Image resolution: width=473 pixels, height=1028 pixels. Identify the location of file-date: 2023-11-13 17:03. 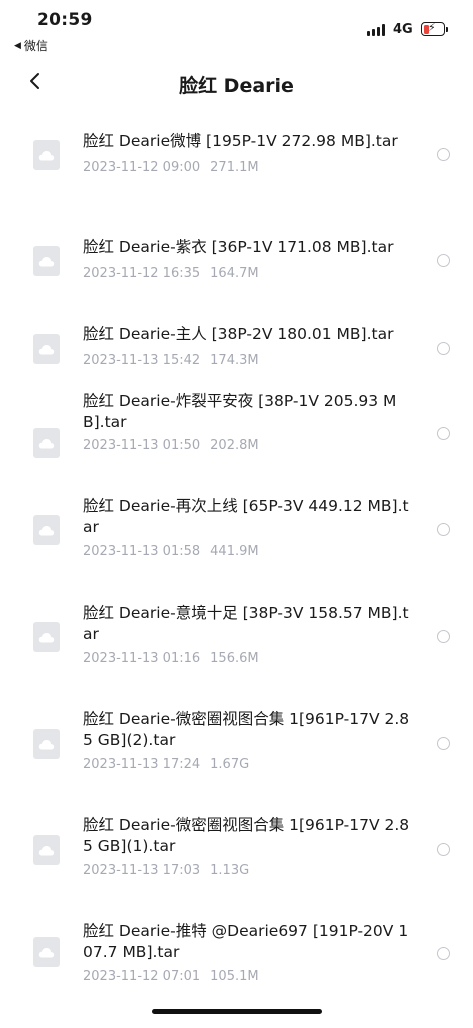
(142, 870).